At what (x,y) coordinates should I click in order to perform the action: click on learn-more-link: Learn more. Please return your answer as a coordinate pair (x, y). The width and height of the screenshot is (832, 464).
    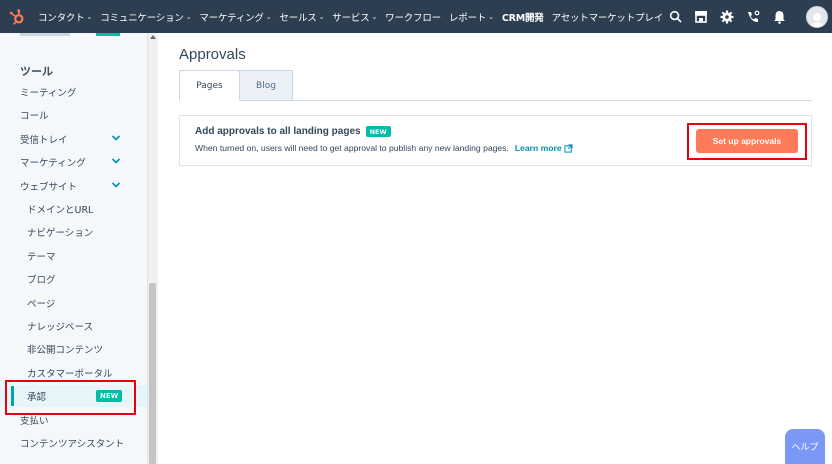
    Looking at the image, I should click on (544, 148).